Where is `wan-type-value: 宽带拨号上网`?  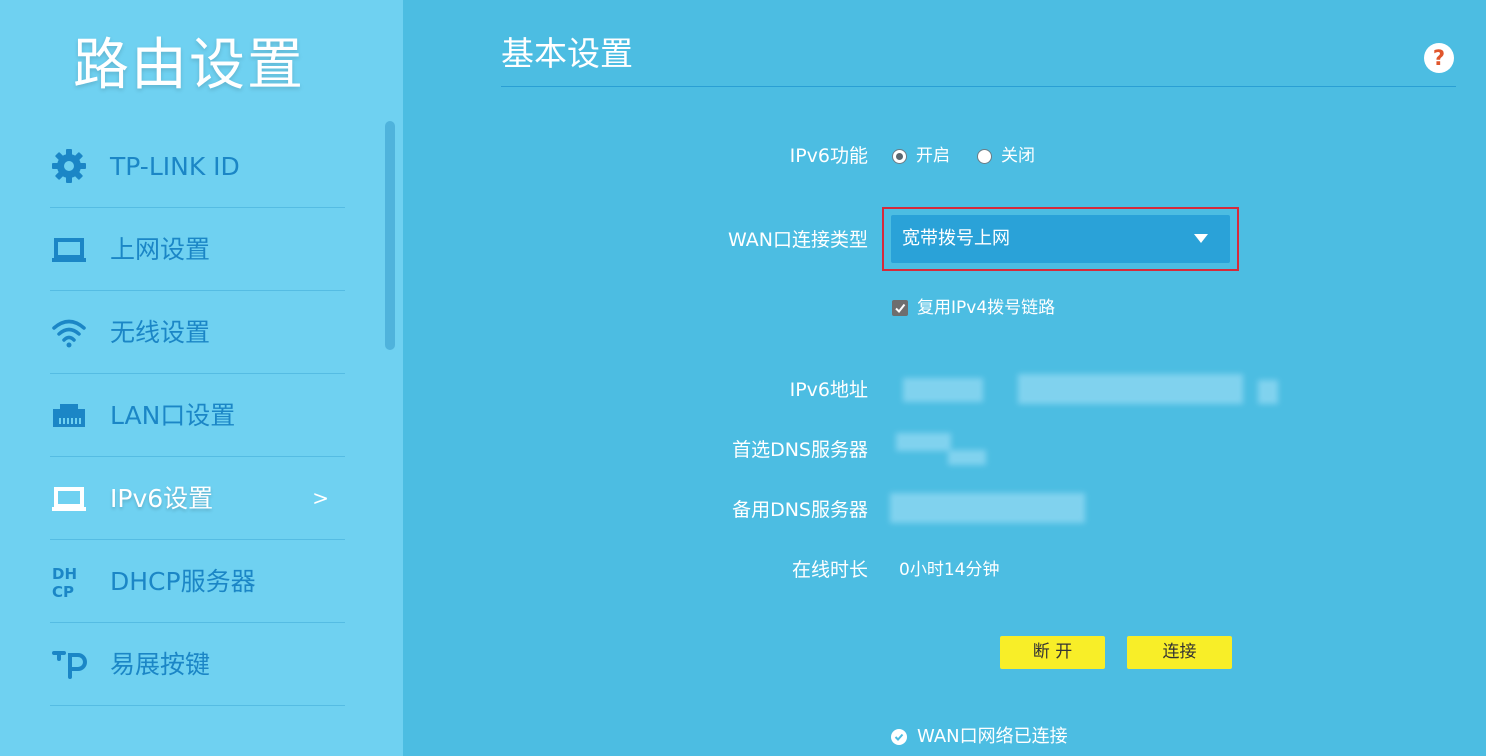 wan-type-value: 宽带拨号上网 is located at coordinates (956, 238).